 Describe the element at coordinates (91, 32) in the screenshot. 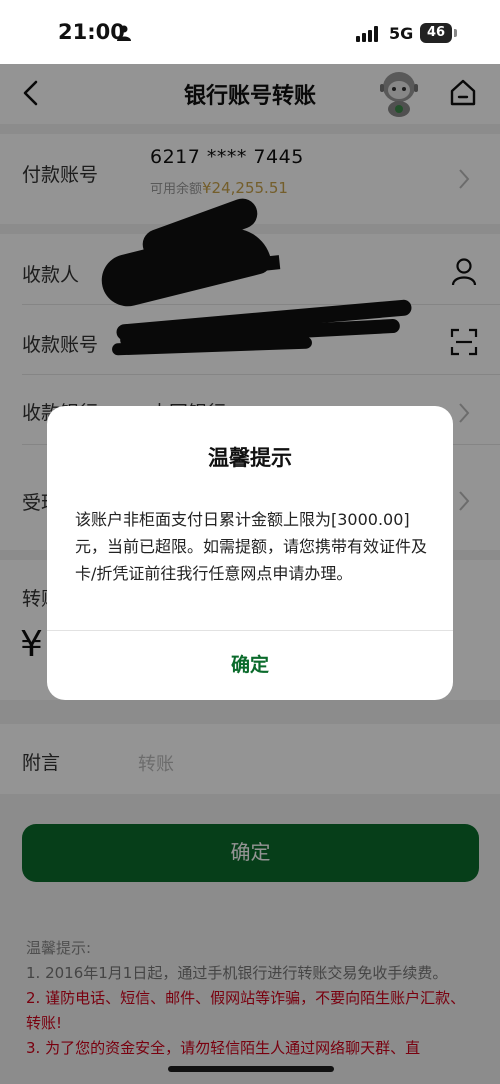

I see `status-time: 21:00` at that location.